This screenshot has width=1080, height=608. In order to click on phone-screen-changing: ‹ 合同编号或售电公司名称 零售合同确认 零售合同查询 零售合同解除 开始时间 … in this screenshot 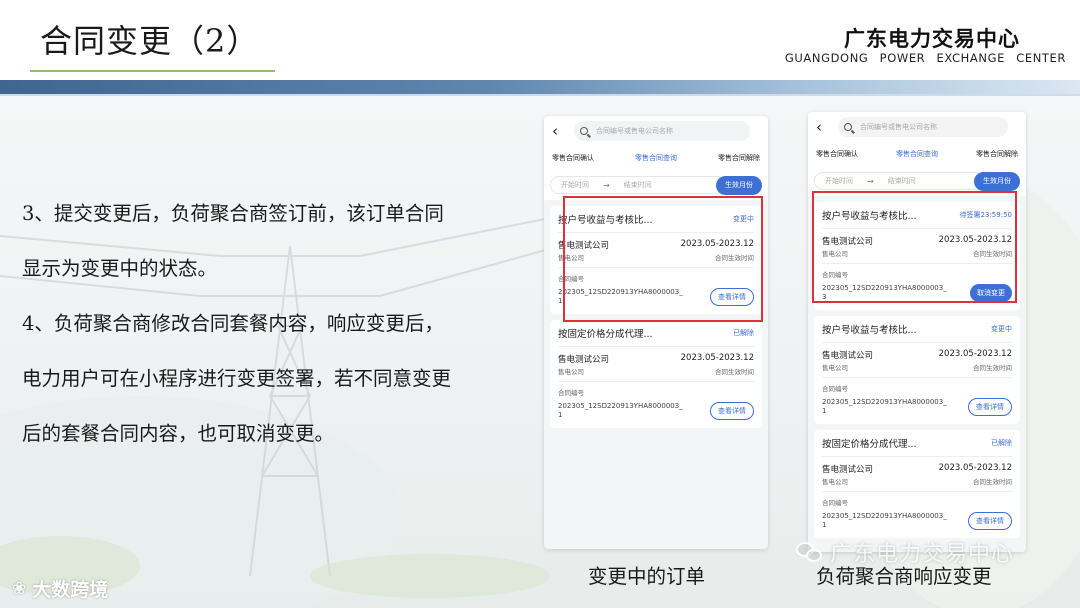, I will do `click(656, 332)`.